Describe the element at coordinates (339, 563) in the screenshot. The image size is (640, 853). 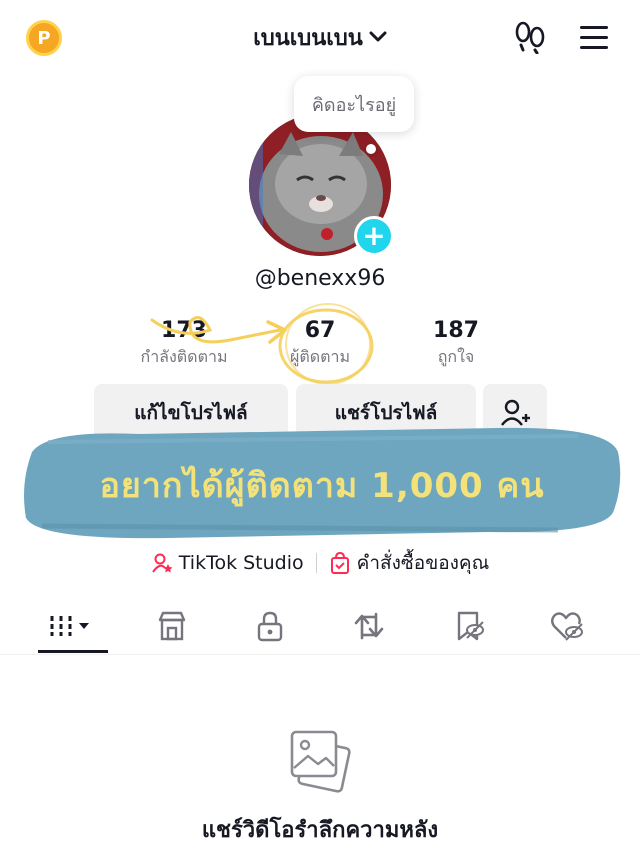
I see `shopping-bag-icon` at that location.